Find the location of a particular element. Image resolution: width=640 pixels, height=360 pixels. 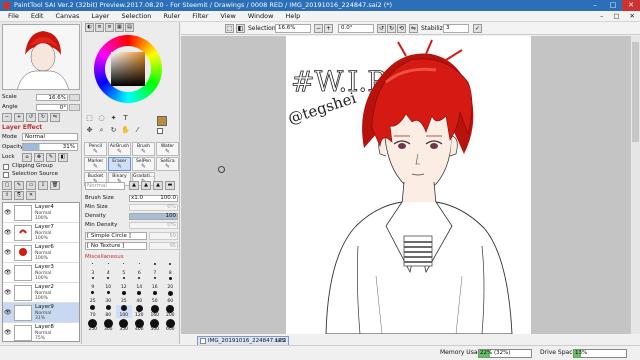

brush-size-preset: 400 is located at coordinates (140, 325).